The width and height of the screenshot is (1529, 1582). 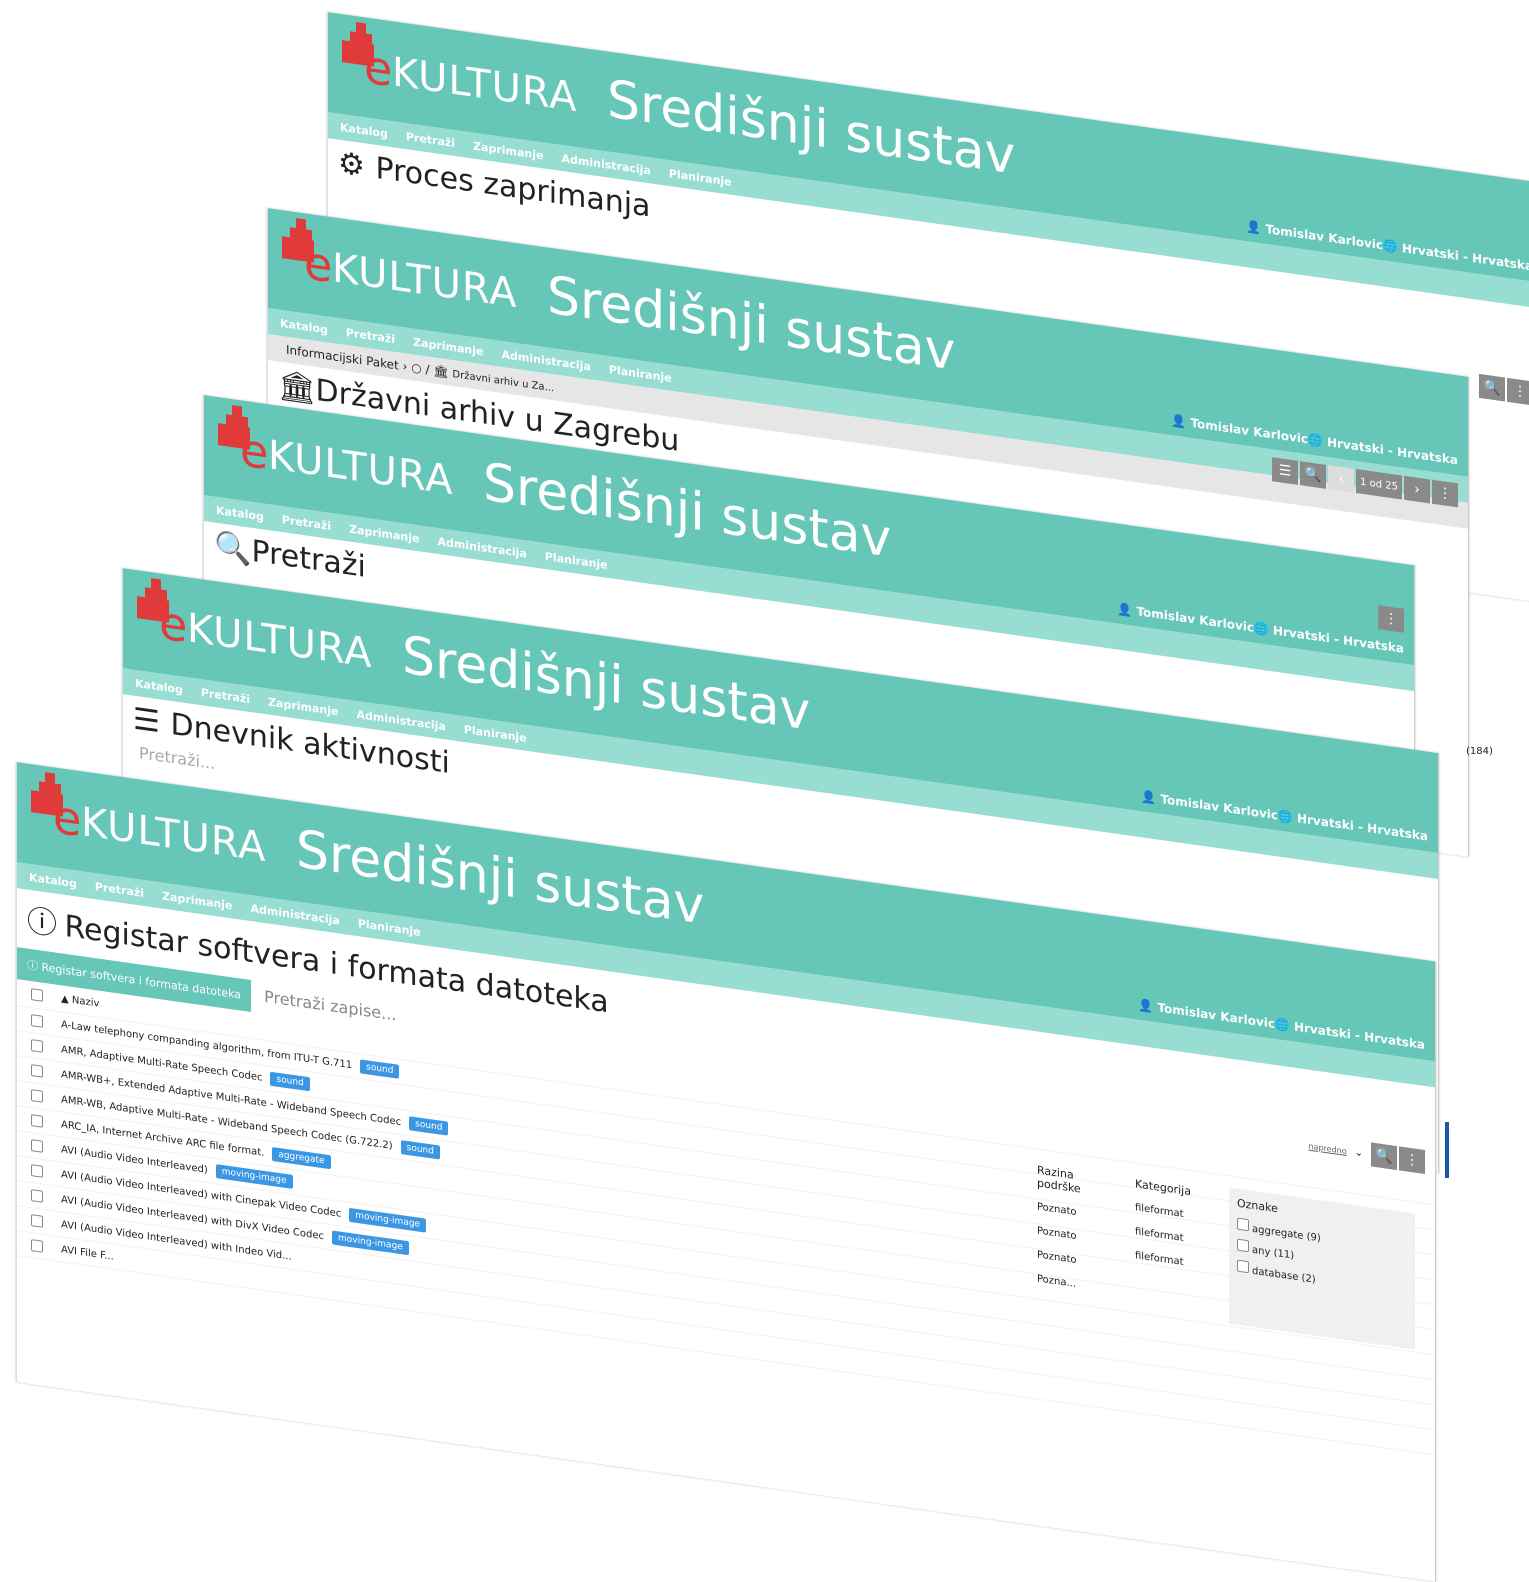 What do you see at coordinates (146, 721) in the screenshot?
I see `receipt-icon: ☰` at bounding box center [146, 721].